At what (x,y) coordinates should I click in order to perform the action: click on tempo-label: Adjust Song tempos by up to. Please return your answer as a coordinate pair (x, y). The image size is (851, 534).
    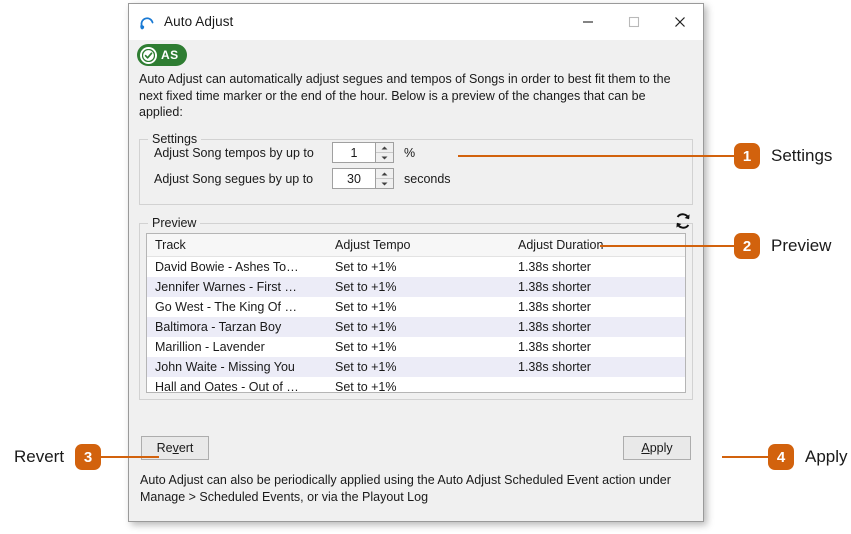
    Looking at the image, I should click on (234, 152).